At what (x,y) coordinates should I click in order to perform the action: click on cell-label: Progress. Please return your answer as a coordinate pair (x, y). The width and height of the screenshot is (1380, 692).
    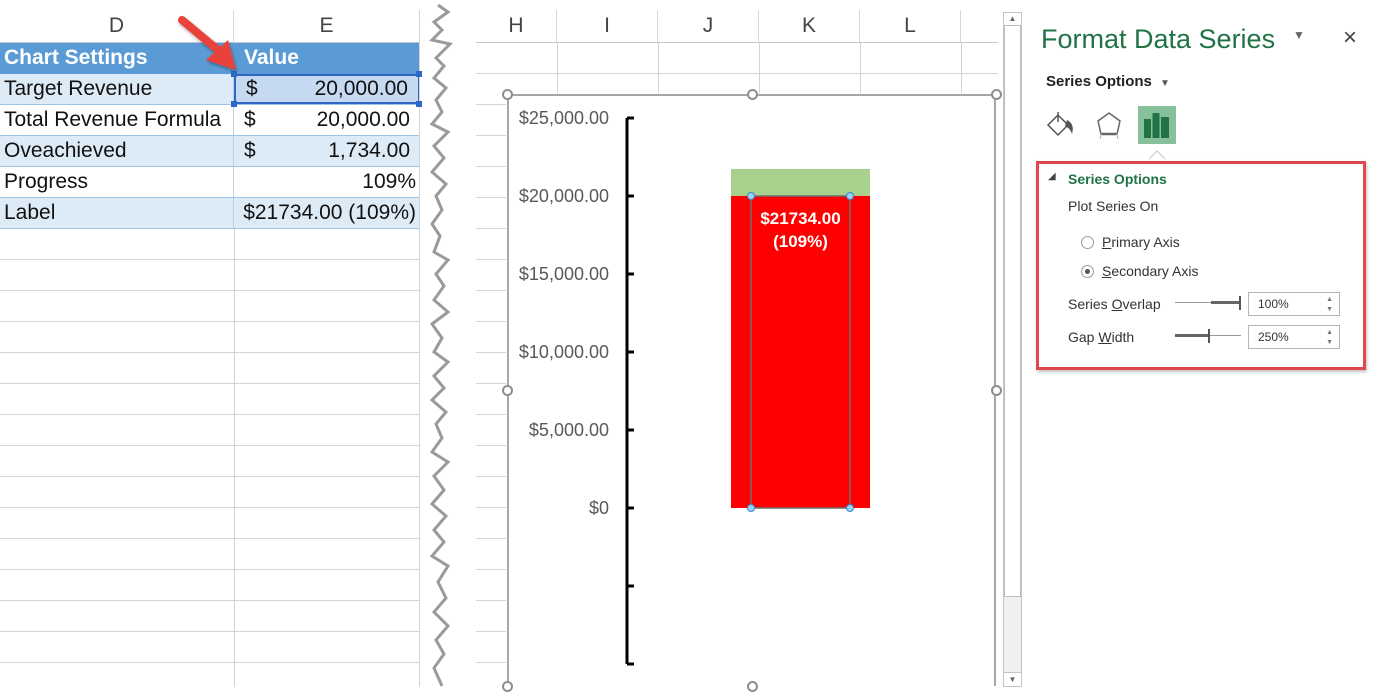
    Looking at the image, I should click on (117, 182).